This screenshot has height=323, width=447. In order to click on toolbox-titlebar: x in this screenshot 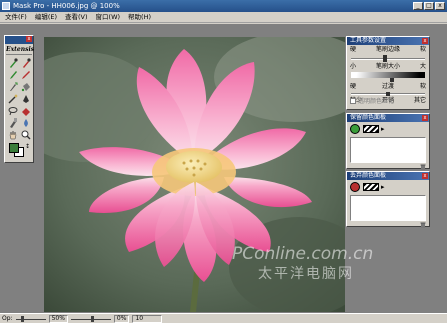, I will do `click(19, 40)`.